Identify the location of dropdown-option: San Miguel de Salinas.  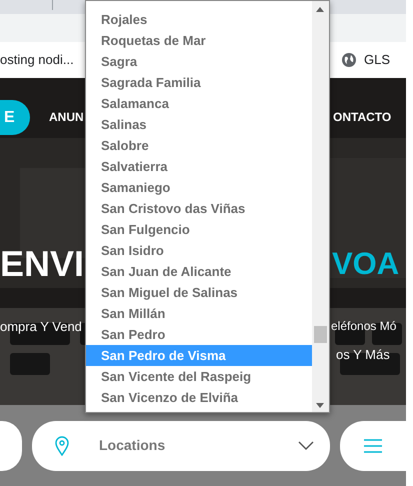
(199, 292).